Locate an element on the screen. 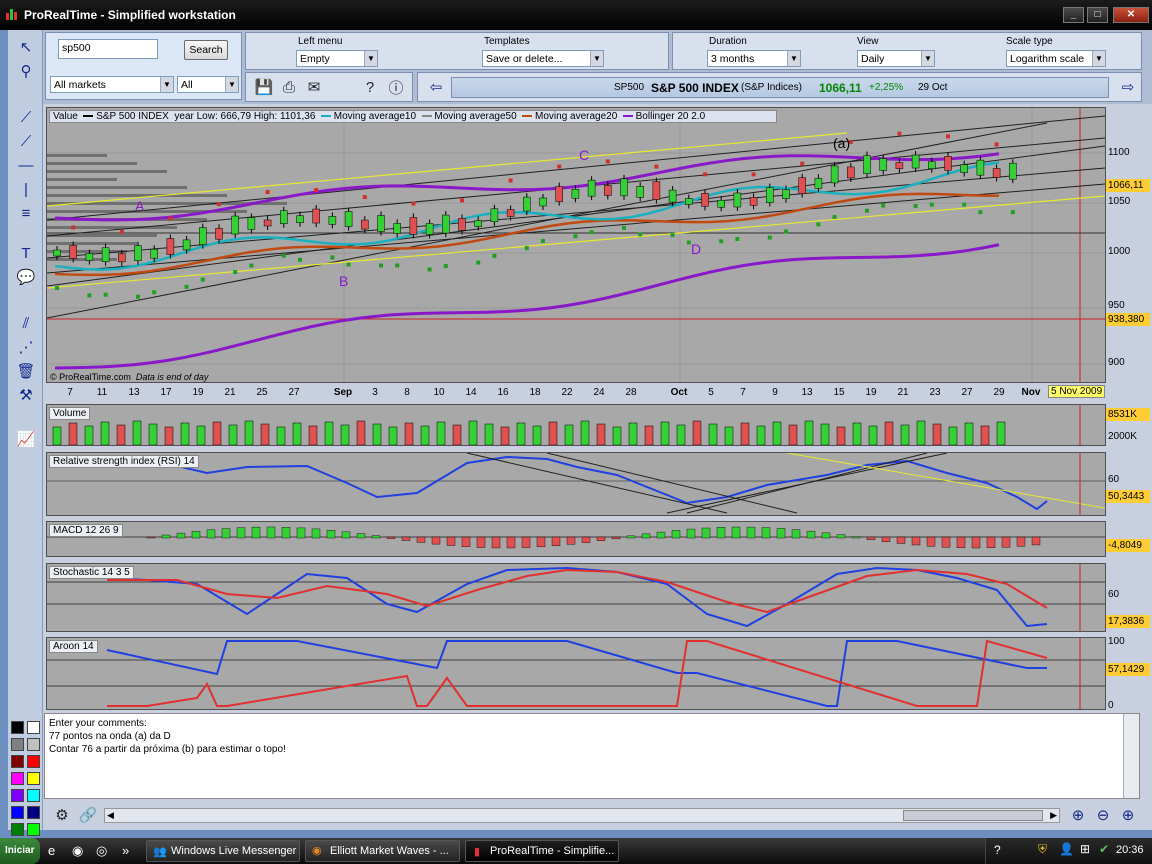  print-icon: ⎙ is located at coordinates (289, 87).